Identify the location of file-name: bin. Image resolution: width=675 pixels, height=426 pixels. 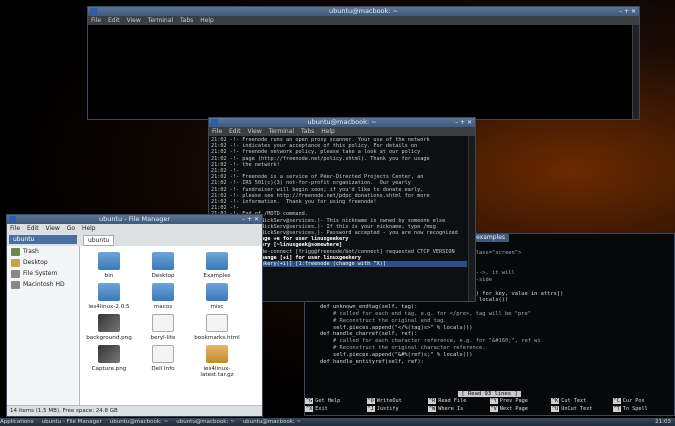
(109, 276).